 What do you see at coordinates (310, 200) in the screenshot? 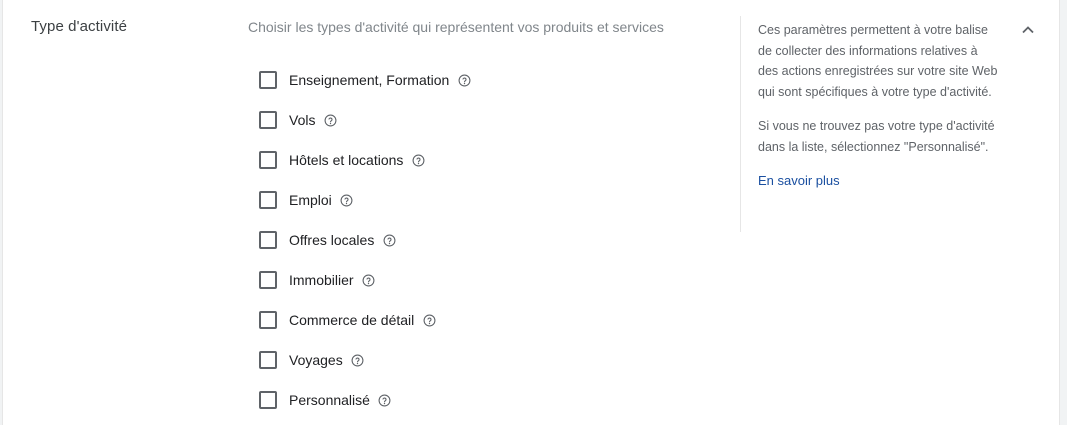
I see `option-label: Emploi` at bounding box center [310, 200].